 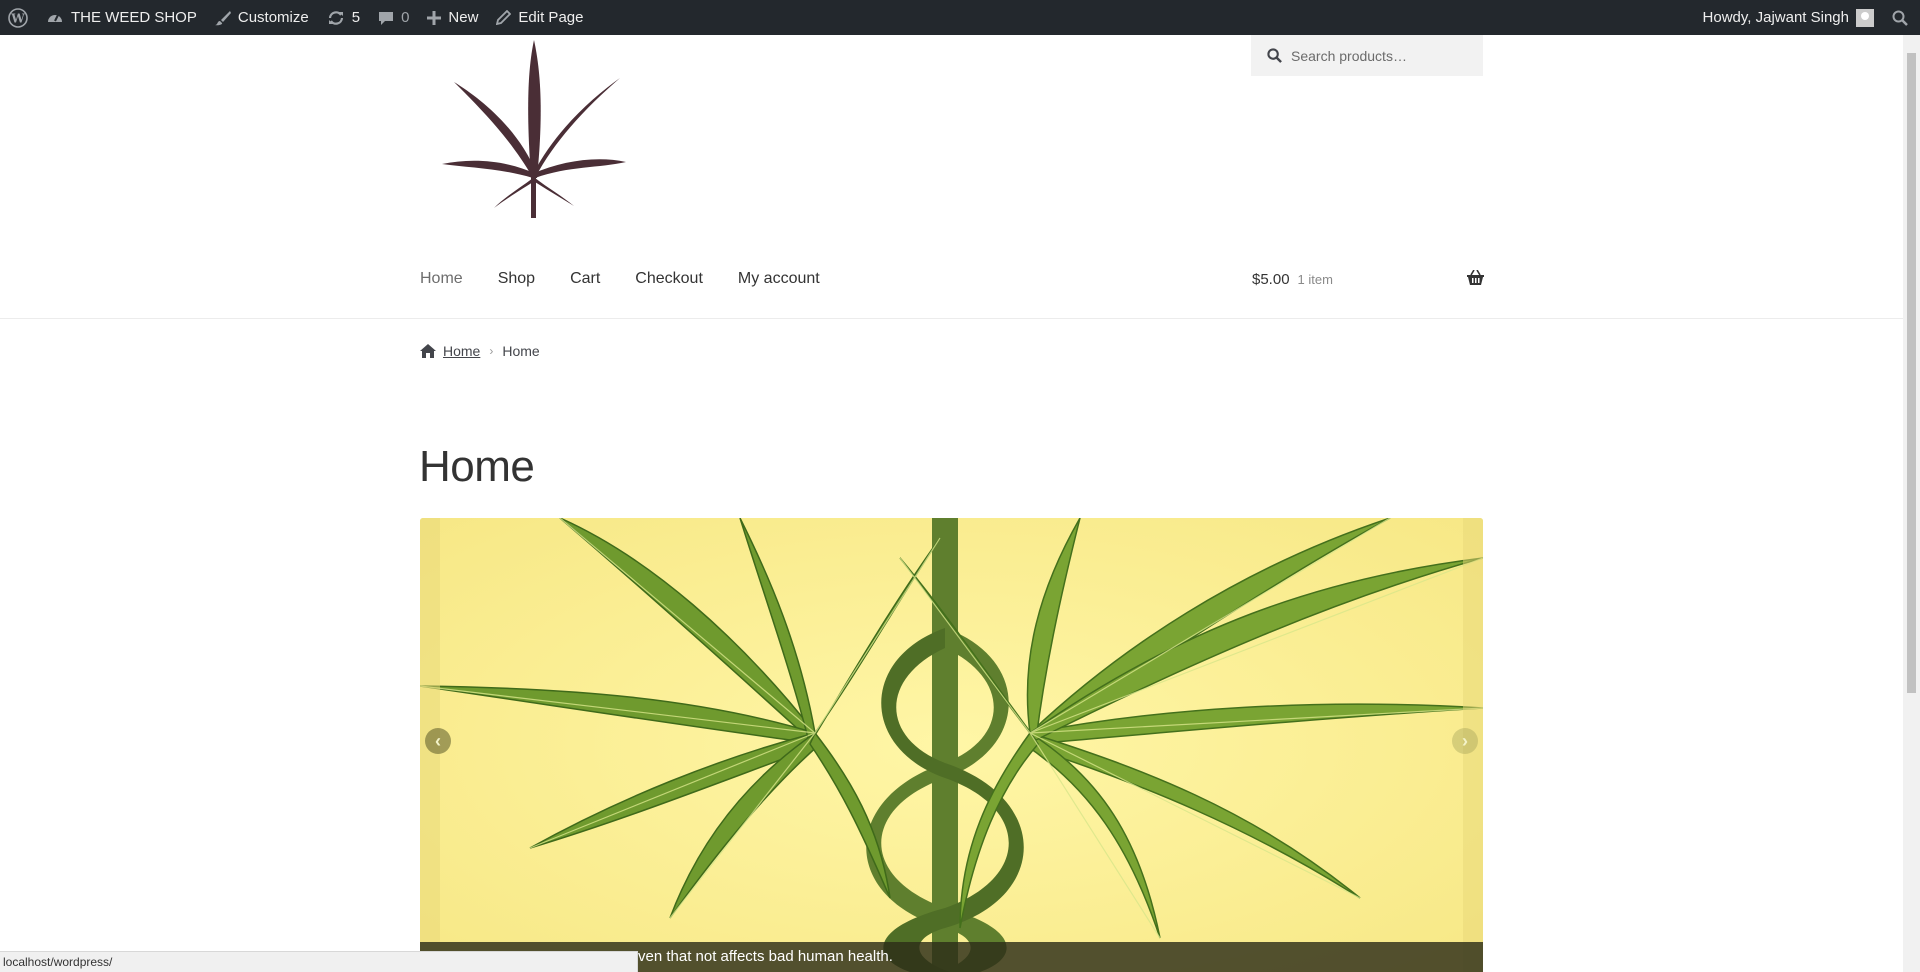 What do you see at coordinates (1865, 17) in the screenshot?
I see `avatar` at bounding box center [1865, 17].